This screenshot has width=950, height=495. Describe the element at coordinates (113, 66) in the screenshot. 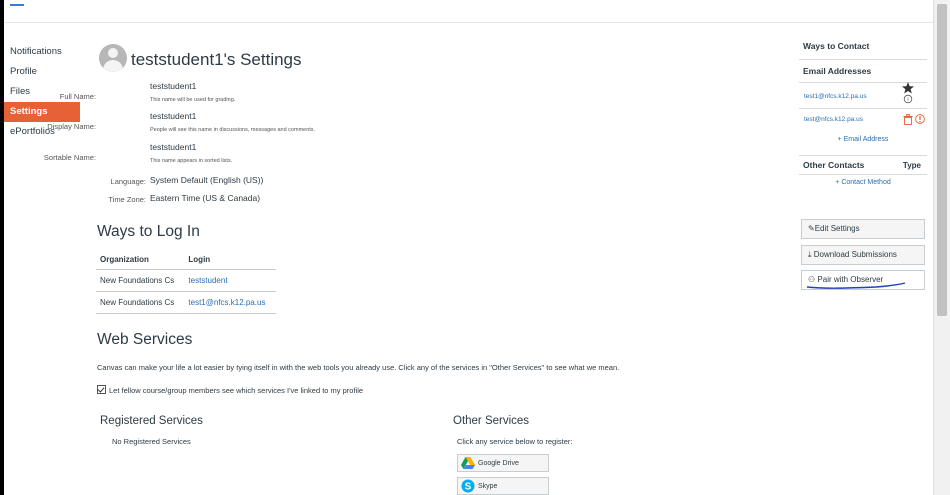

I see `avatar-body-shape` at that location.